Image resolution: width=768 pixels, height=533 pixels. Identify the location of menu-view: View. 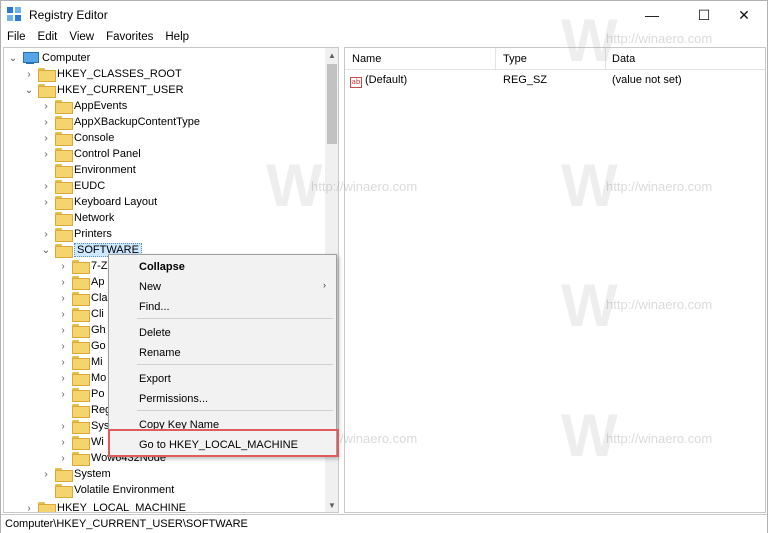
(81, 38).